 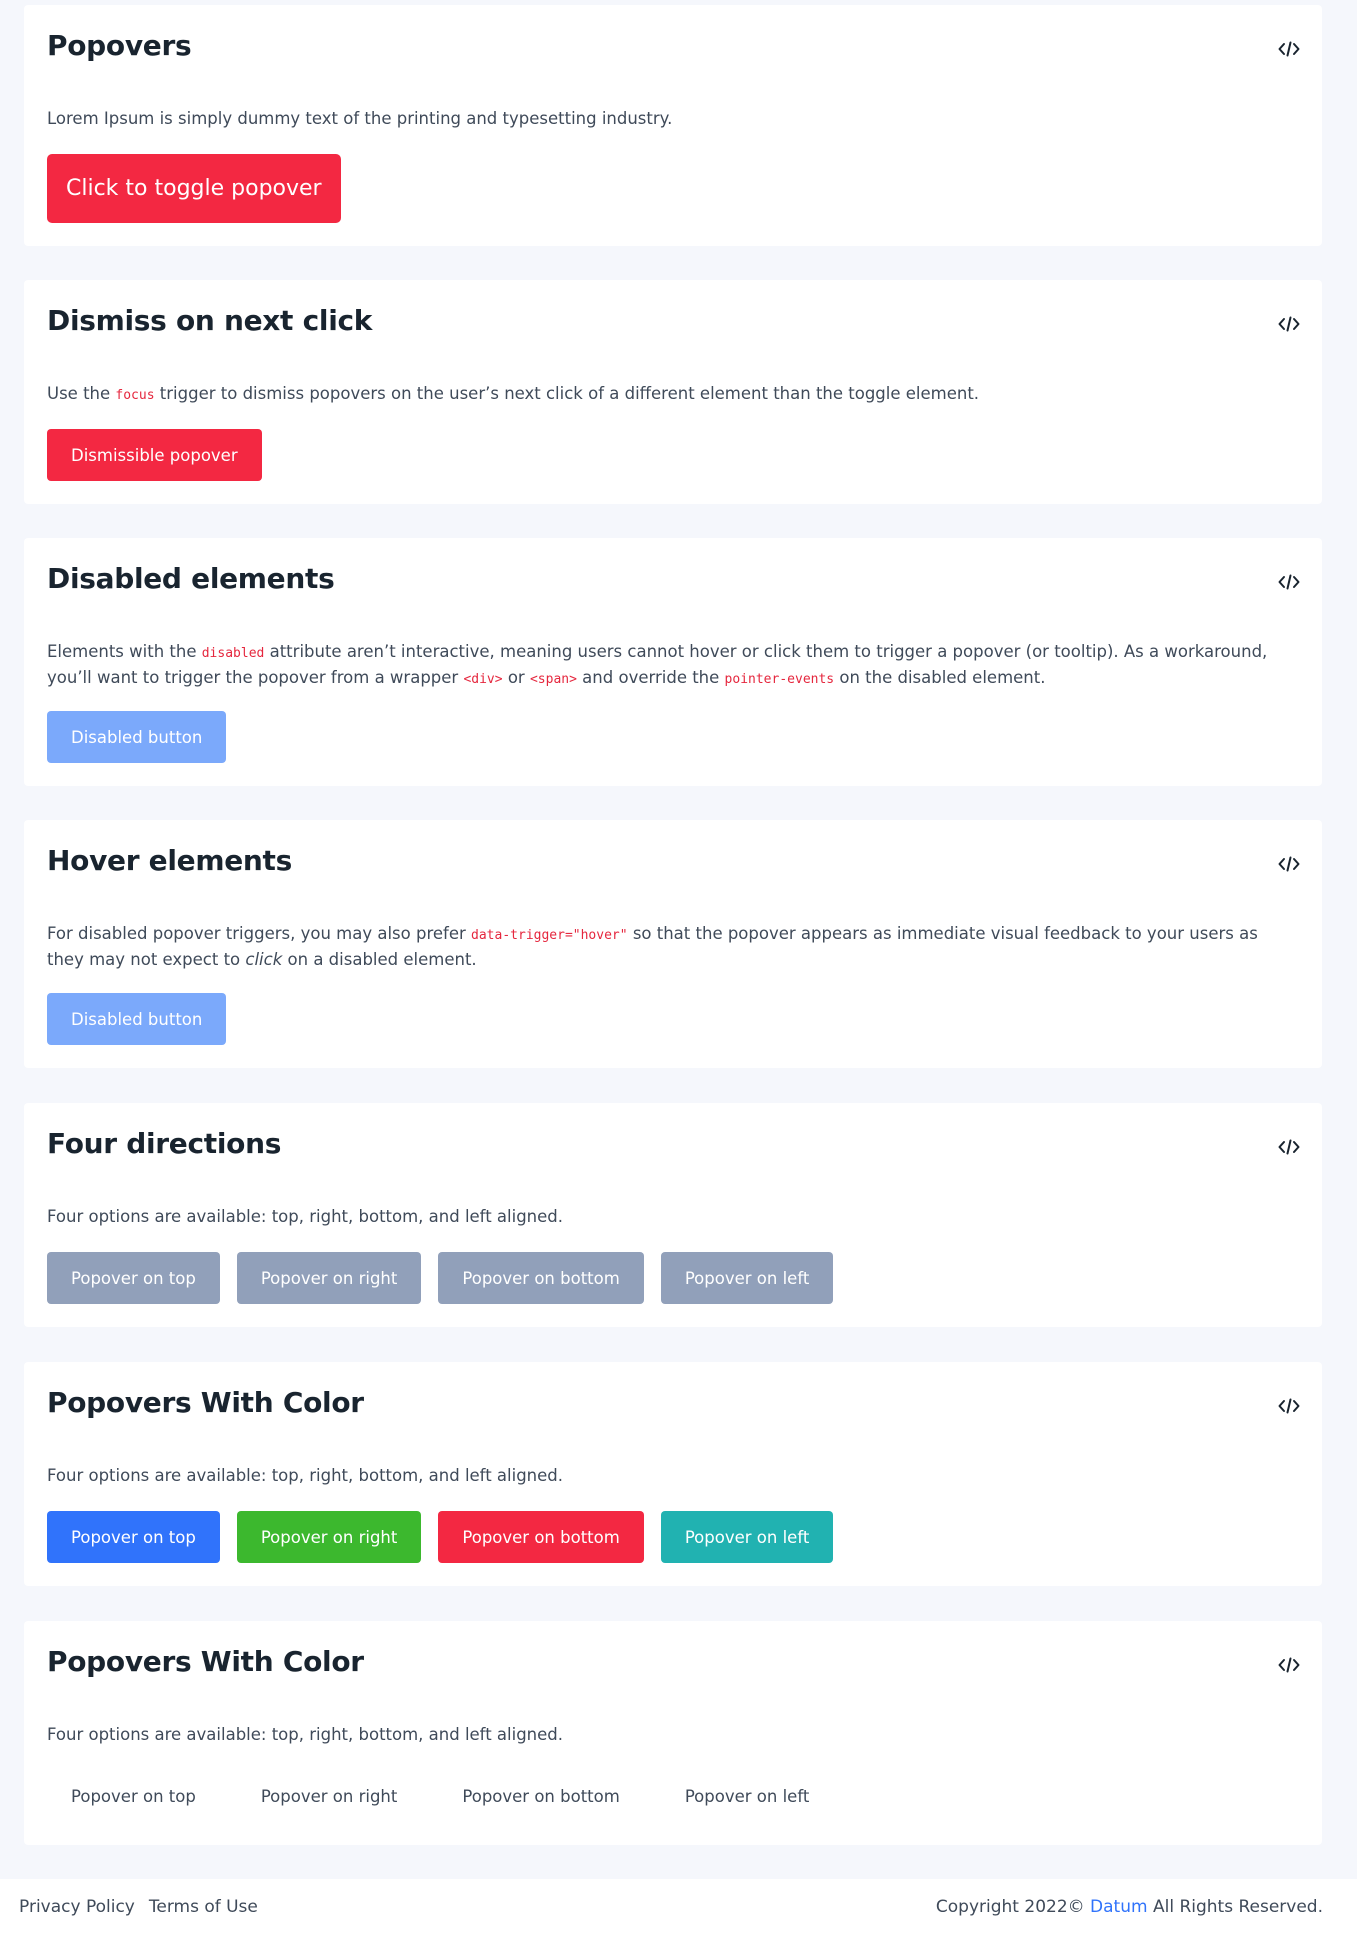 What do you see at coordinates (553, 679) in the screenshot?
I see `inline-code: <span>` at bounding box center [553, 679].